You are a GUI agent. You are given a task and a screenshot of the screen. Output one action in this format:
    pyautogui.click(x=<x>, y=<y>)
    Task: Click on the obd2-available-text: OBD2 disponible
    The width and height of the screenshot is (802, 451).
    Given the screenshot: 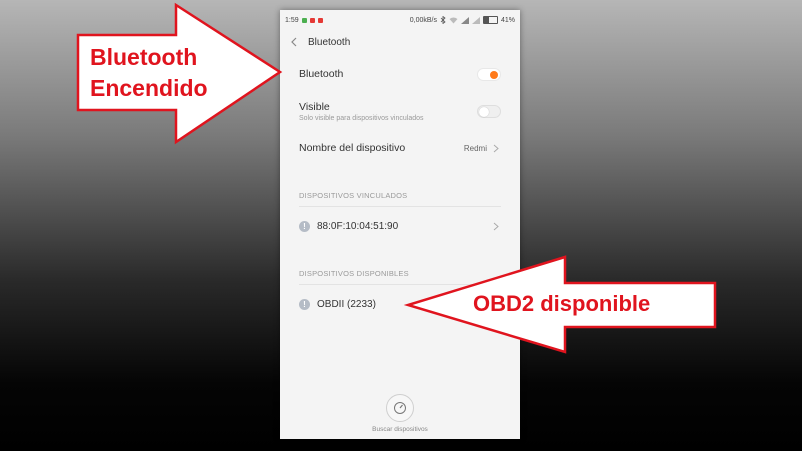 What is the action you would take?
    pyautogui.click(x=562, y=303)
    